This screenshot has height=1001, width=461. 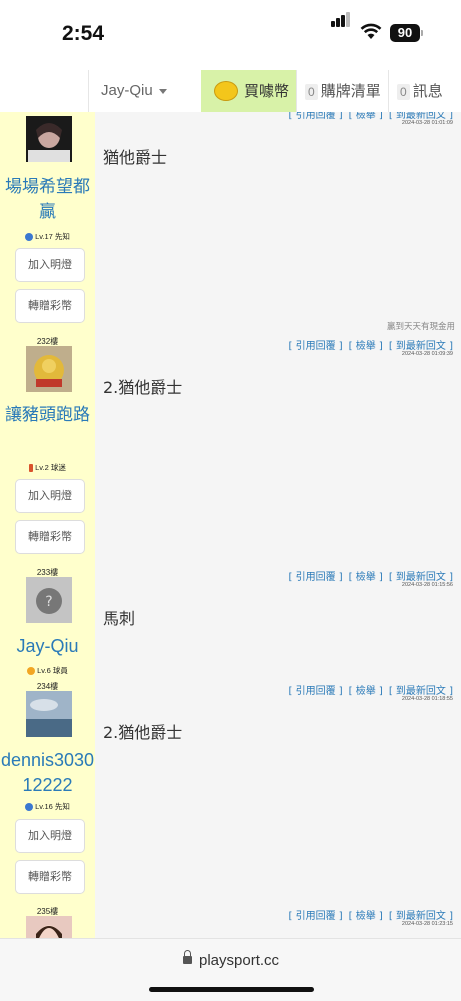 What do you see at coordinates (127, 90) in the screenshot?
I see `user-menu-label: Jay-Qiu` at bounding box center [127, 90].